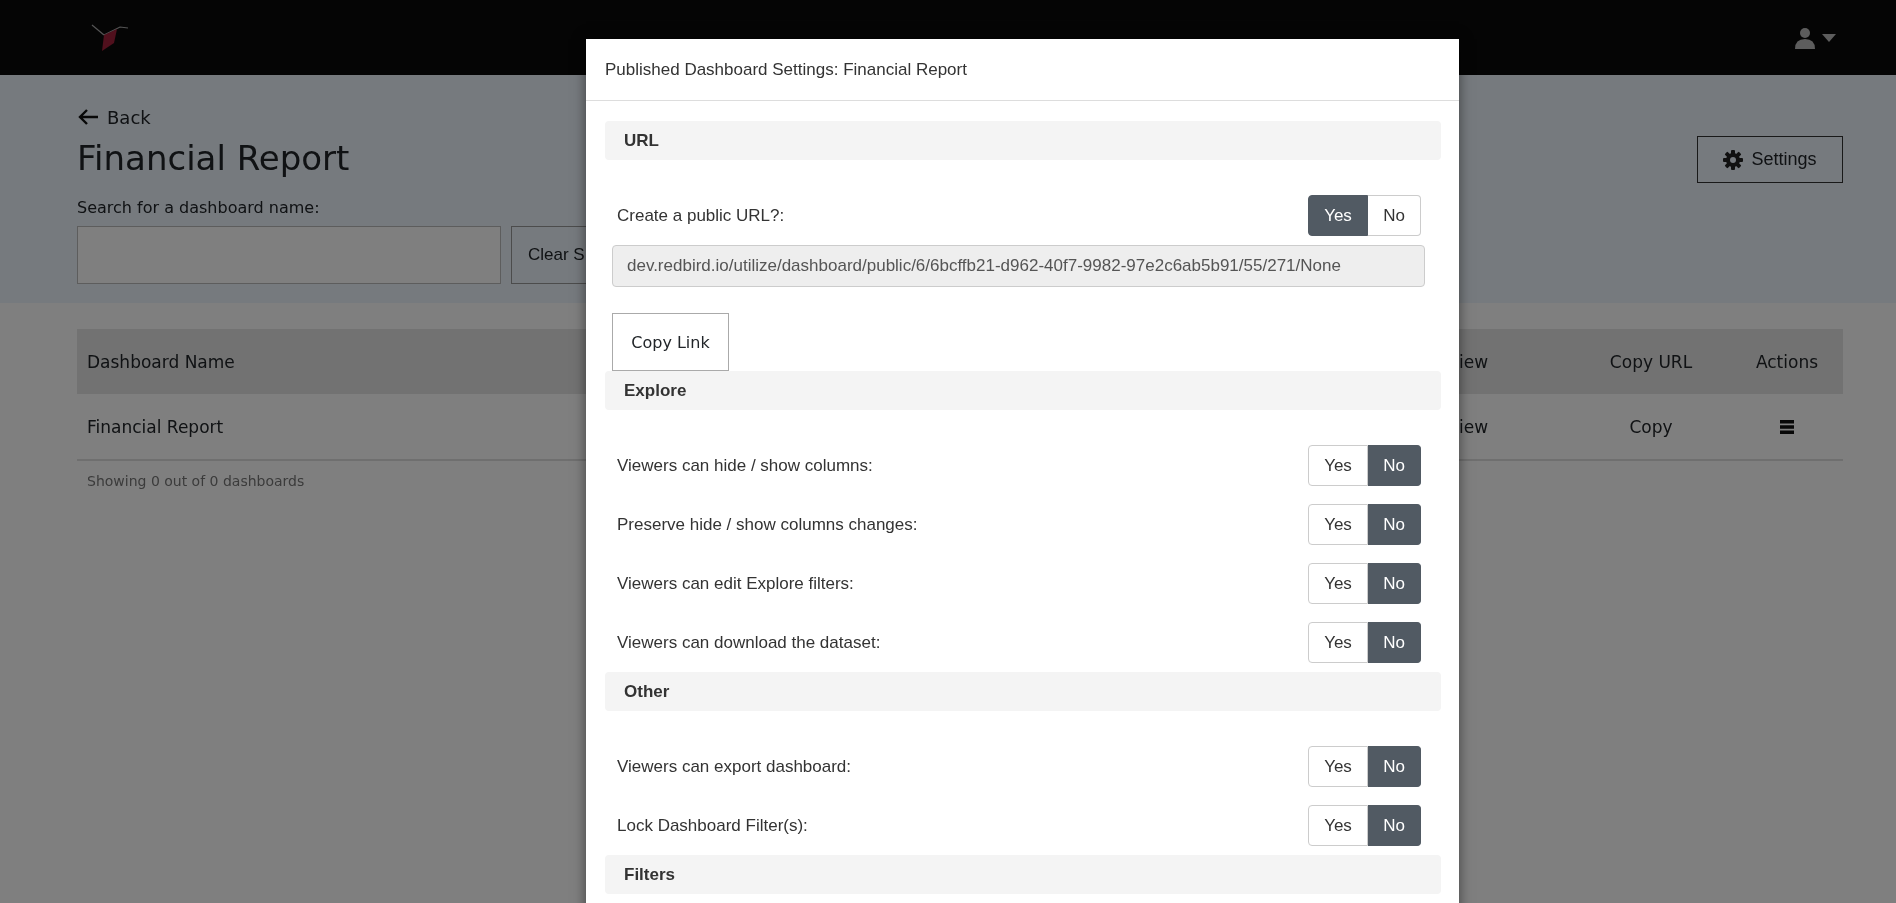  Describe the element at coordinates (1023, 691) in the screenshot. I see `section-header: Other` at that location.